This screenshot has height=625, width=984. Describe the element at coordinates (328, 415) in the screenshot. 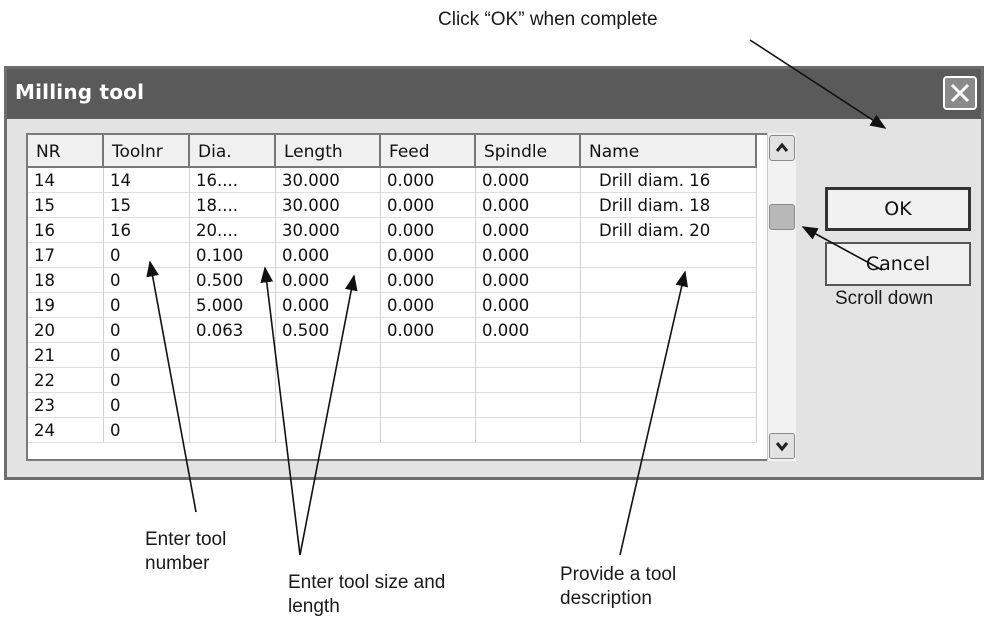

I see `arrow-to-length` at that location.